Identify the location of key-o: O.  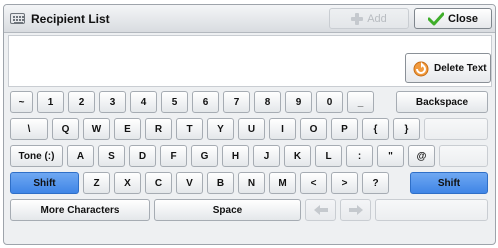
(313, 129).